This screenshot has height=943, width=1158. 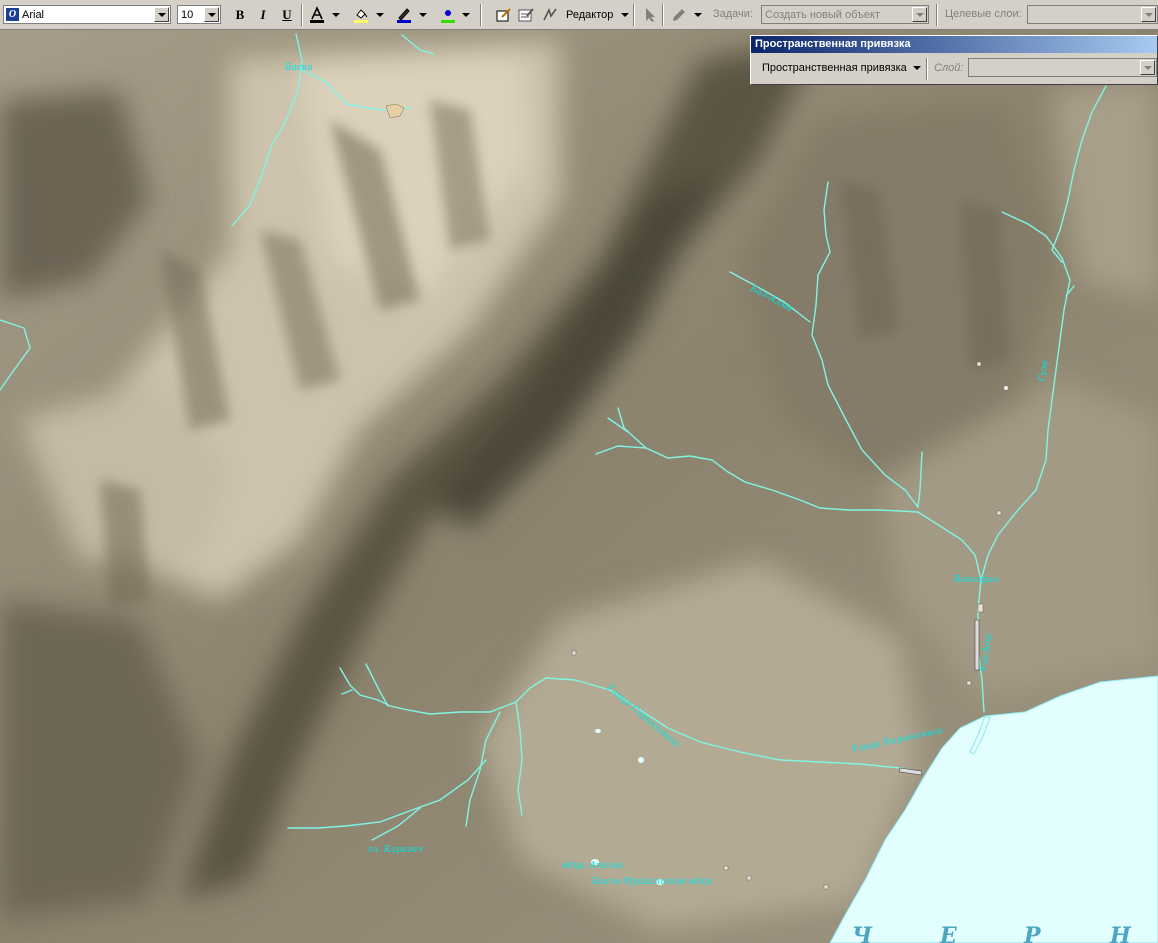 I want to click on layer-combo, so click(x=1062, y=67).